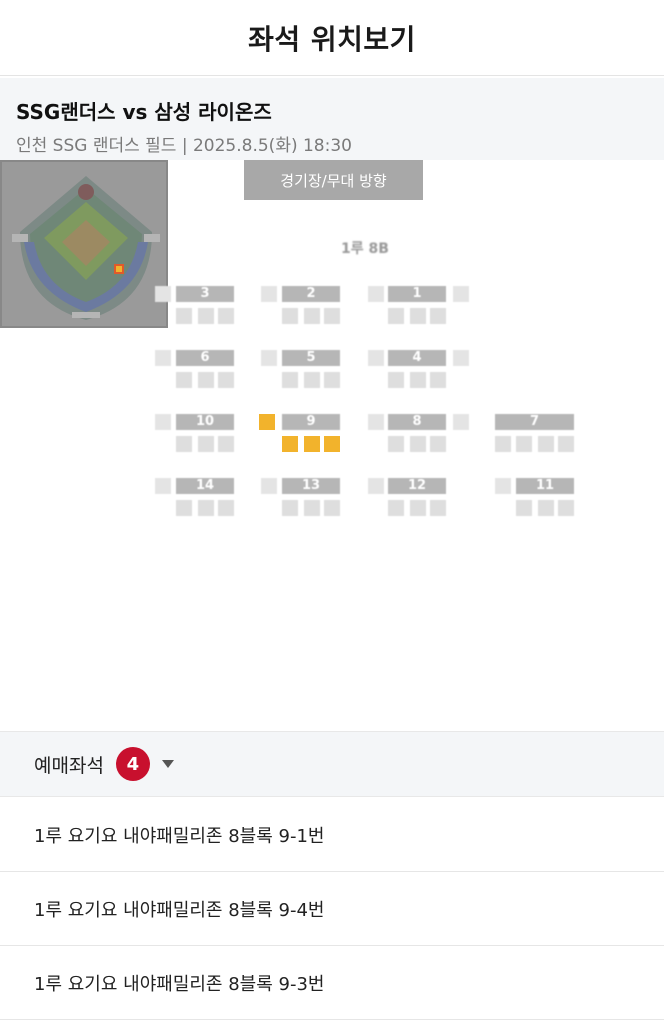 The height and width of the screenshot is (1024, 664). What do you see at coordinates (311, 422) in the screenshot?
I see `row-label: 9` at bounding box center [311, 422].